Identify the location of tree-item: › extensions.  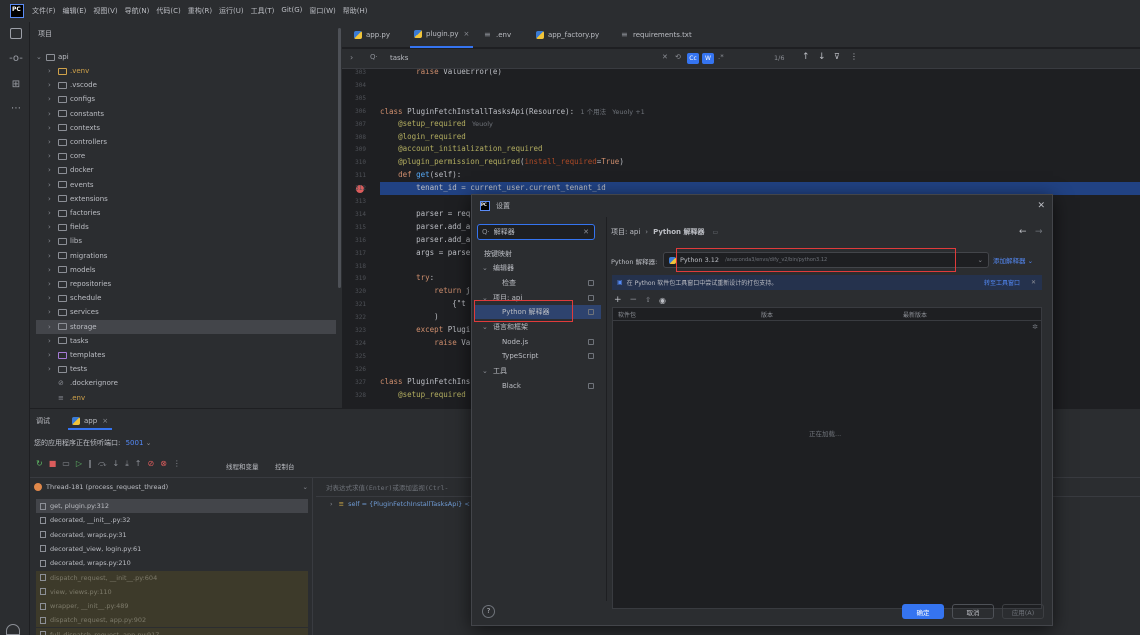
(186, 199).